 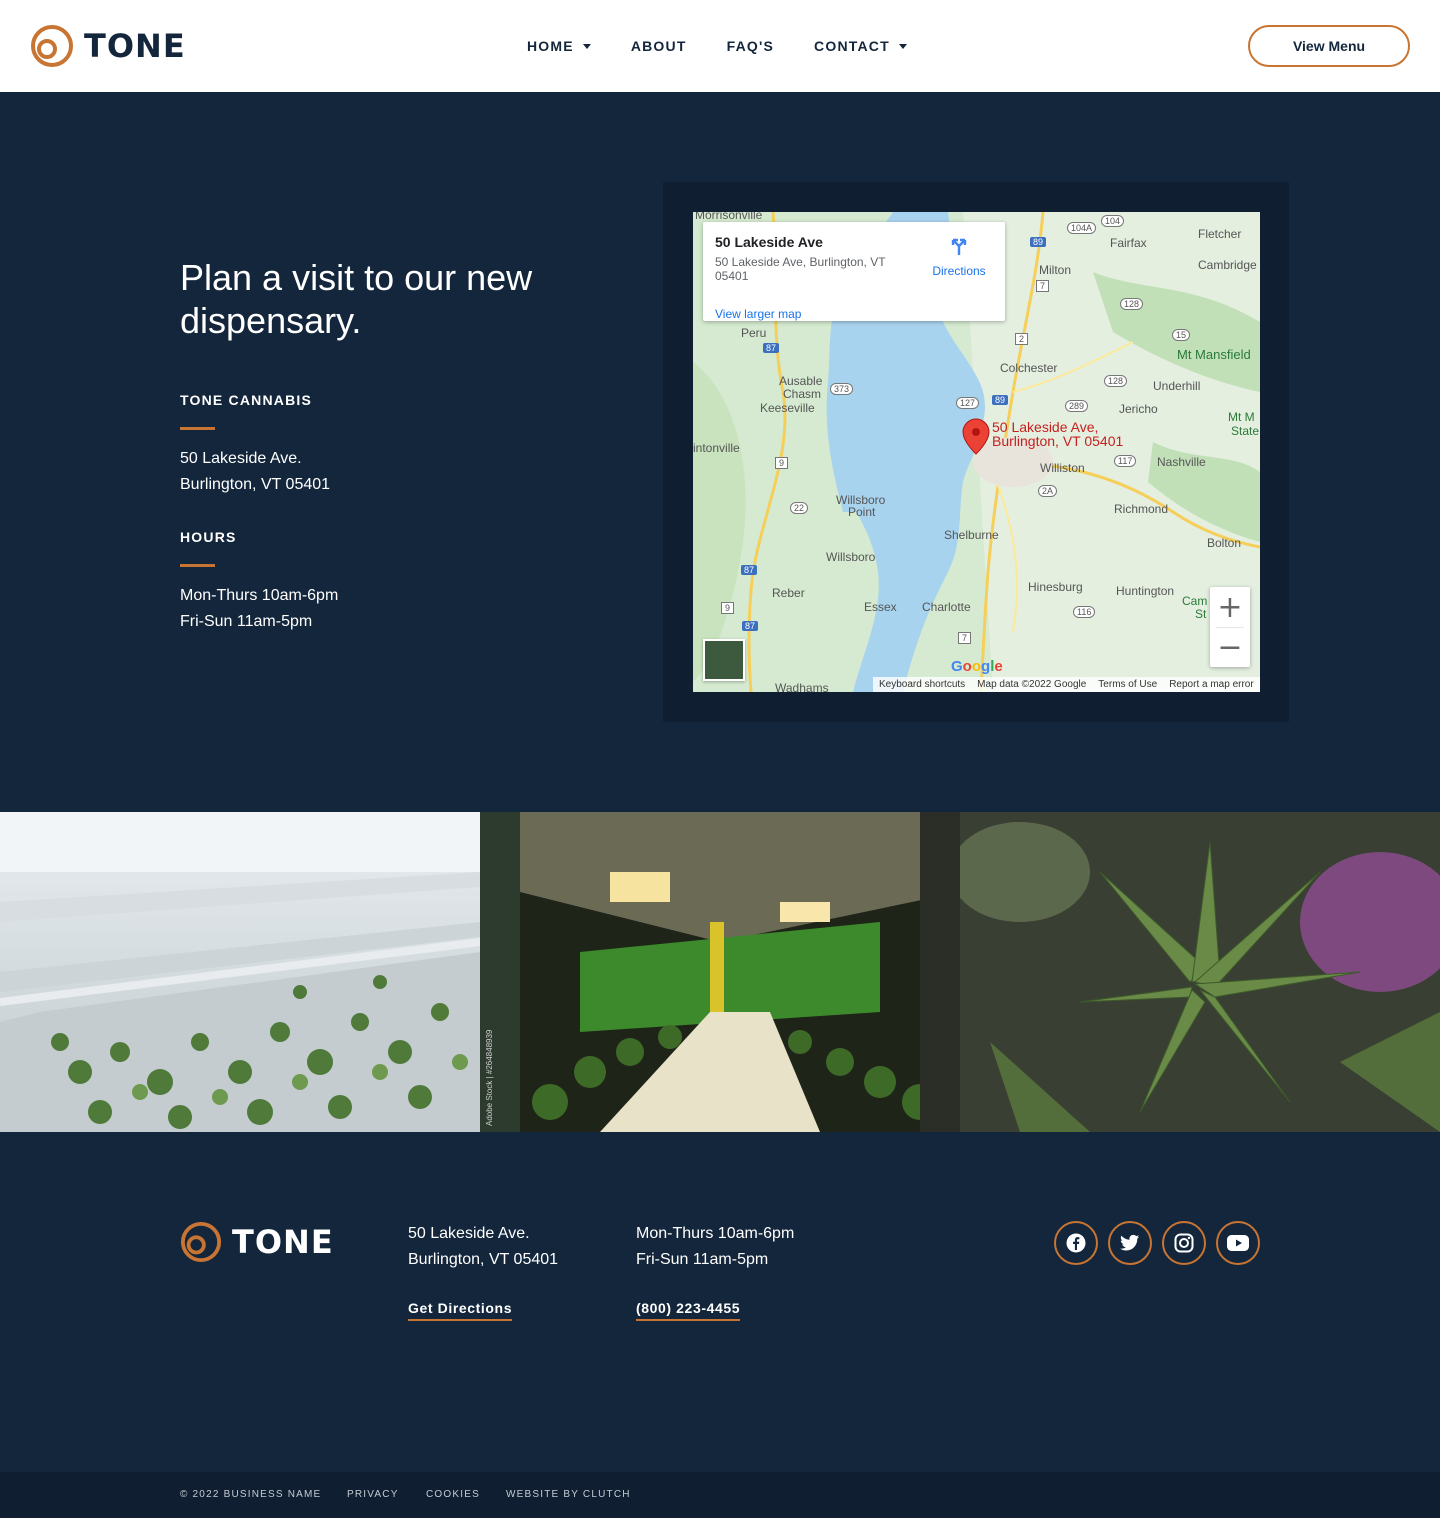 I want to click on header-logo: TONE, so click(x=108, y=46).